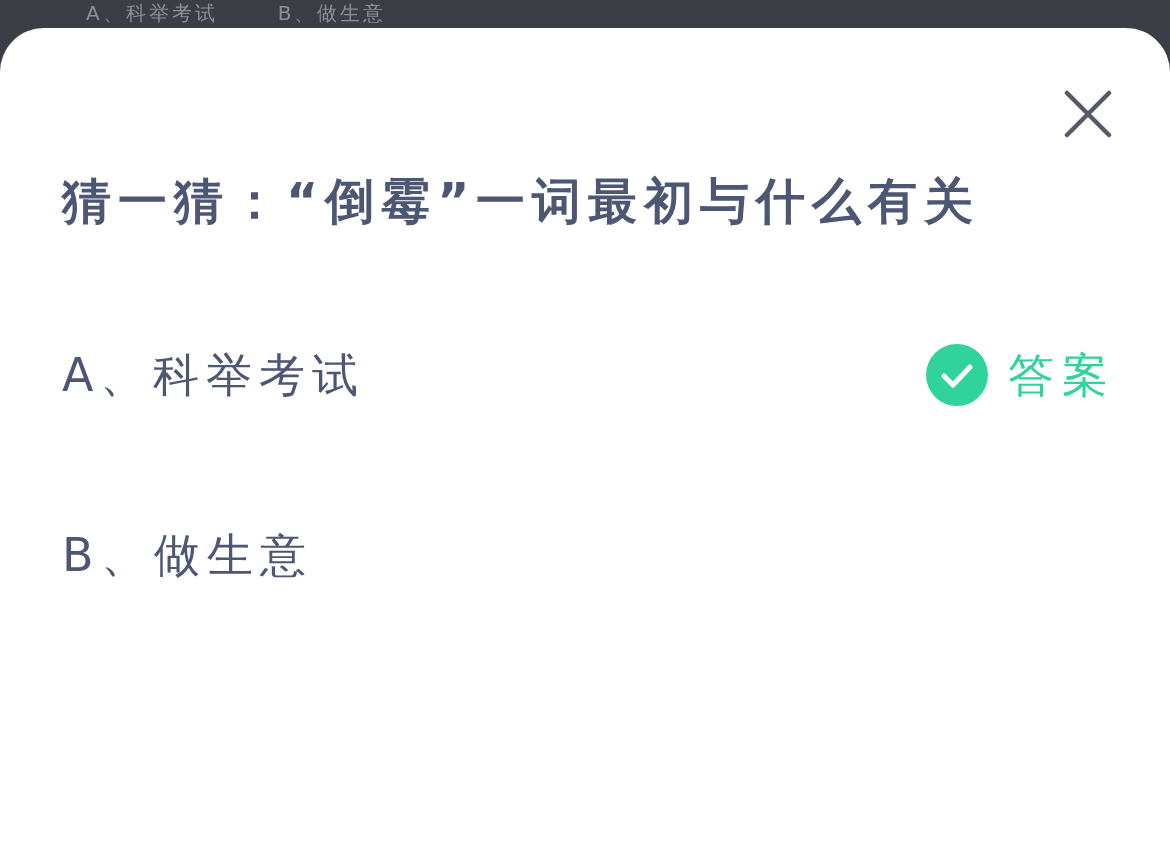 This screenshot has height=853, width=1170. Describe the element at coordinates (522, 202) in the screenshot. I see `question-title: 猜一猜：“倒霉”一词最初与什么有关` at that location.